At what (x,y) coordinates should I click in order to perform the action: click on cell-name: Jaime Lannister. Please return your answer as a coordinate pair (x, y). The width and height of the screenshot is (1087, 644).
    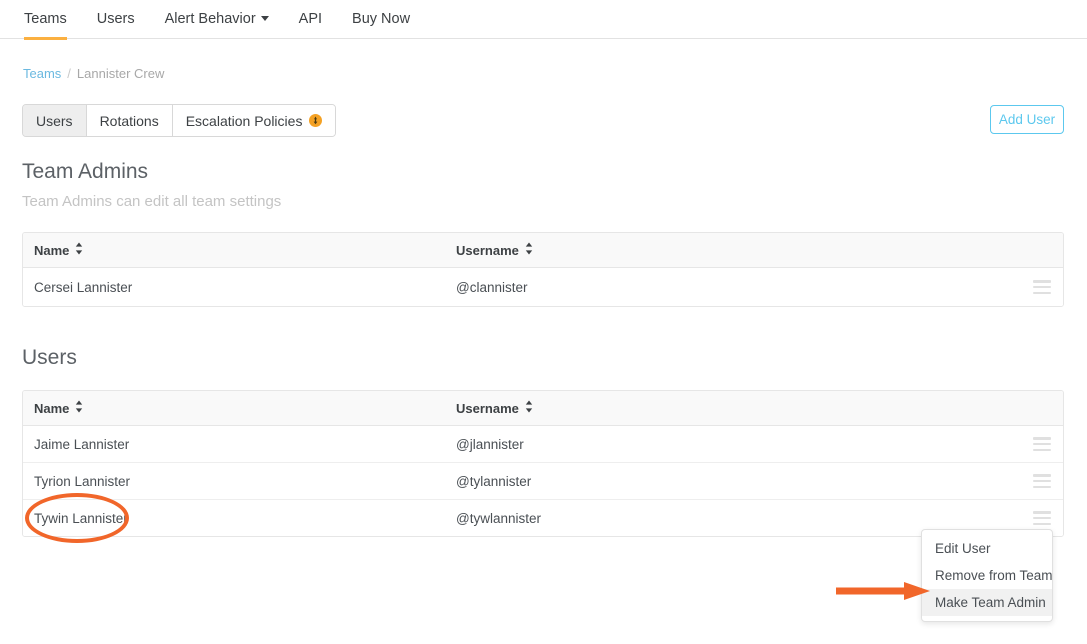
    Looking at the image, I should click on (82, 444).